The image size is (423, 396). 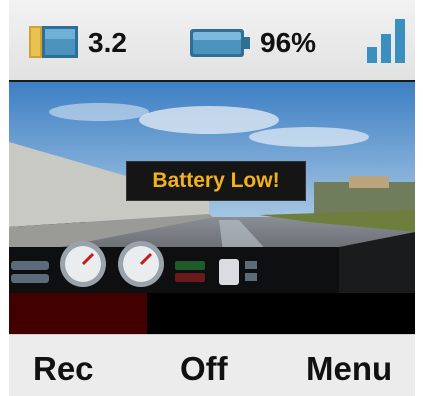 What do you see at coordinates (212, 313) in the screenshot?
I see `recording-progress-bar` at bounding box center [212, 313].